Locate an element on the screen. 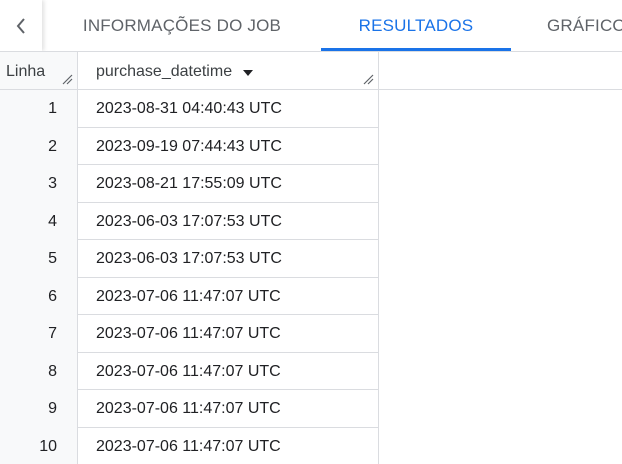 The width and height of the screenshot is (622, 464). table-row: 1 2023-08-31 04:40:43 UTC is located at coordinates (189, 109).